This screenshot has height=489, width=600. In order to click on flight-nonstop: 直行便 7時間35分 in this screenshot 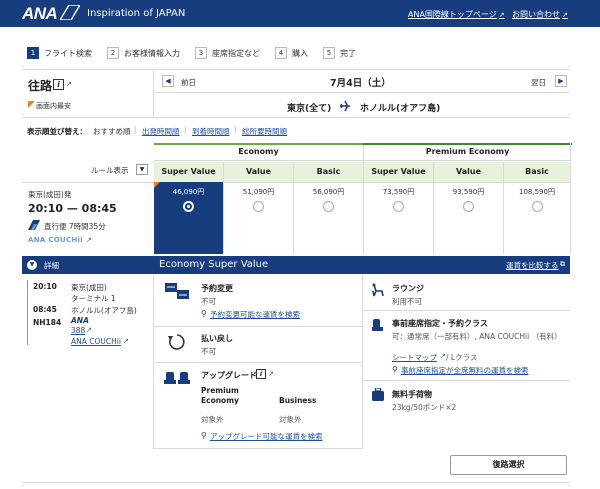, I will do `click(75, 226)`.